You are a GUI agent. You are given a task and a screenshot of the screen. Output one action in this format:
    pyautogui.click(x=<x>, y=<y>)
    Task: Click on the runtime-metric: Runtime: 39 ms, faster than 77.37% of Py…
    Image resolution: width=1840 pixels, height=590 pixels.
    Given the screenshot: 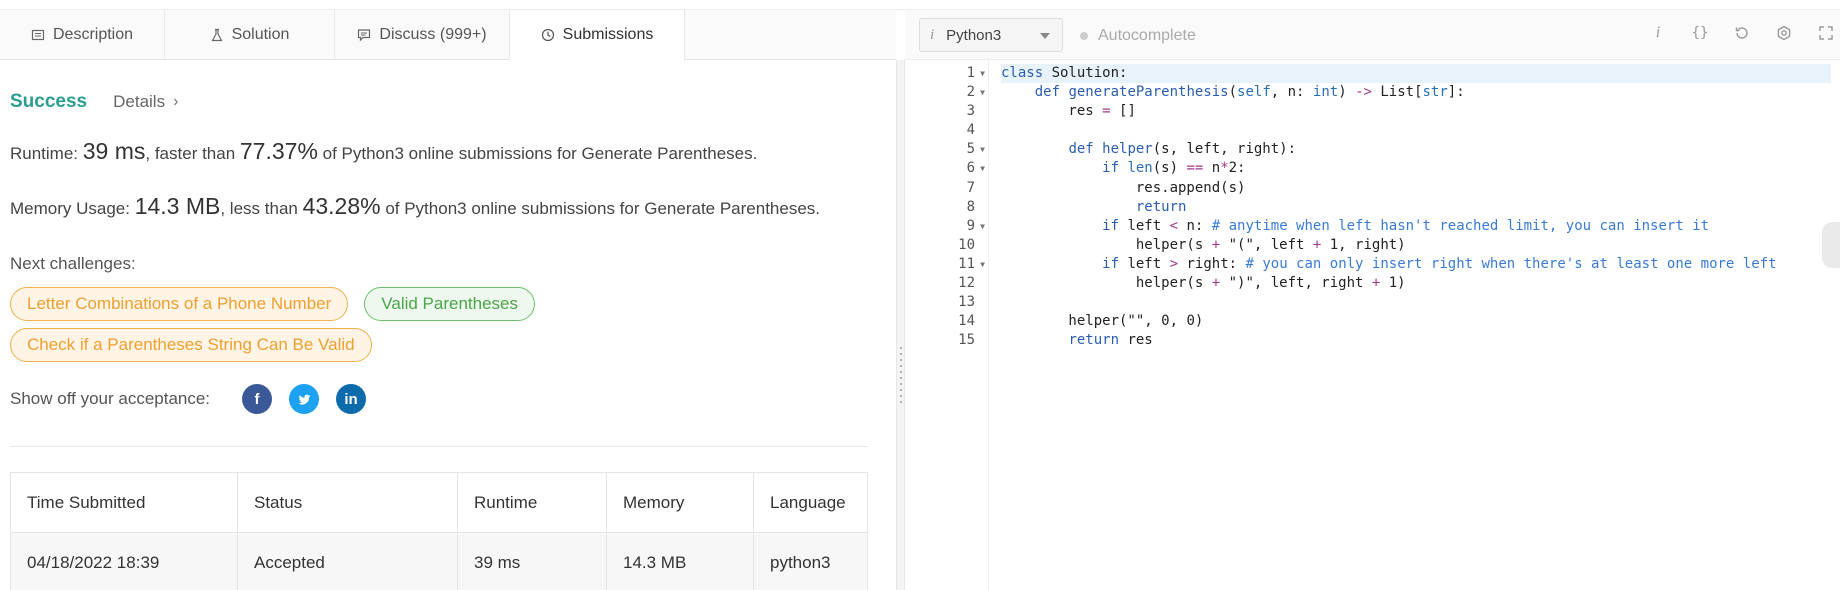 What is the action you would take?
    pyautogui.click(x=383, y=151)
    